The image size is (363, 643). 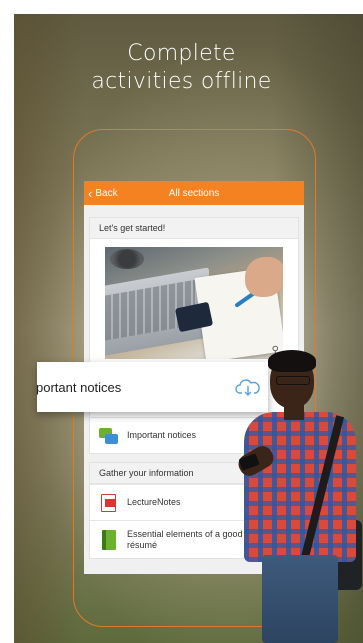 What do you see at coordinates (79, 387) in the screenshot?
I see `popup-label: portant notices` at bounding box center [79, 387].